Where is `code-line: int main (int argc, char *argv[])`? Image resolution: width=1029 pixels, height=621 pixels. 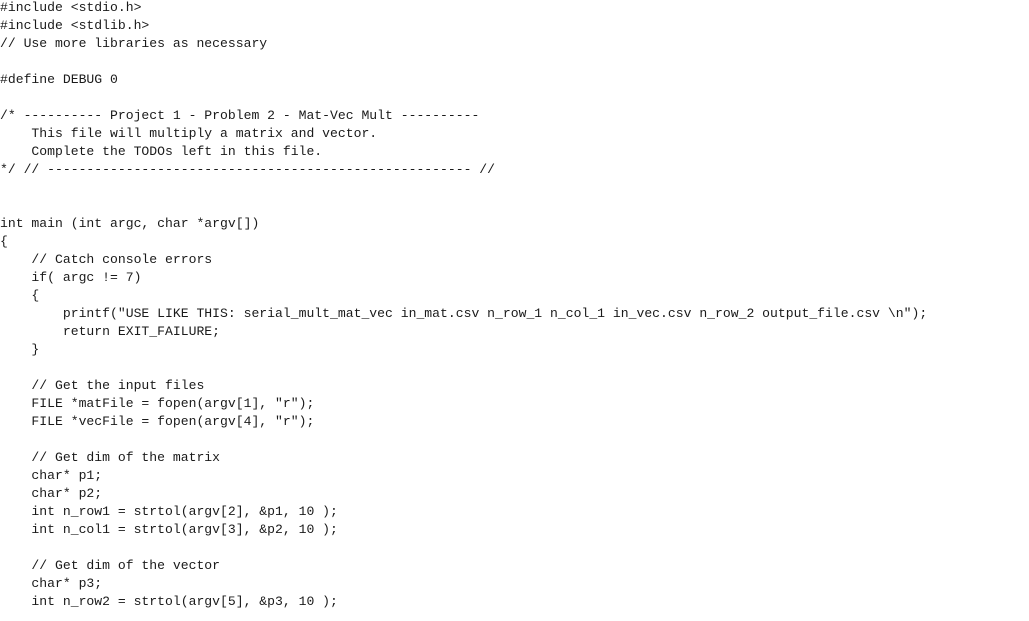
code-line: int main (int argc, char *argv[]) is located at coordinates (130, 223).